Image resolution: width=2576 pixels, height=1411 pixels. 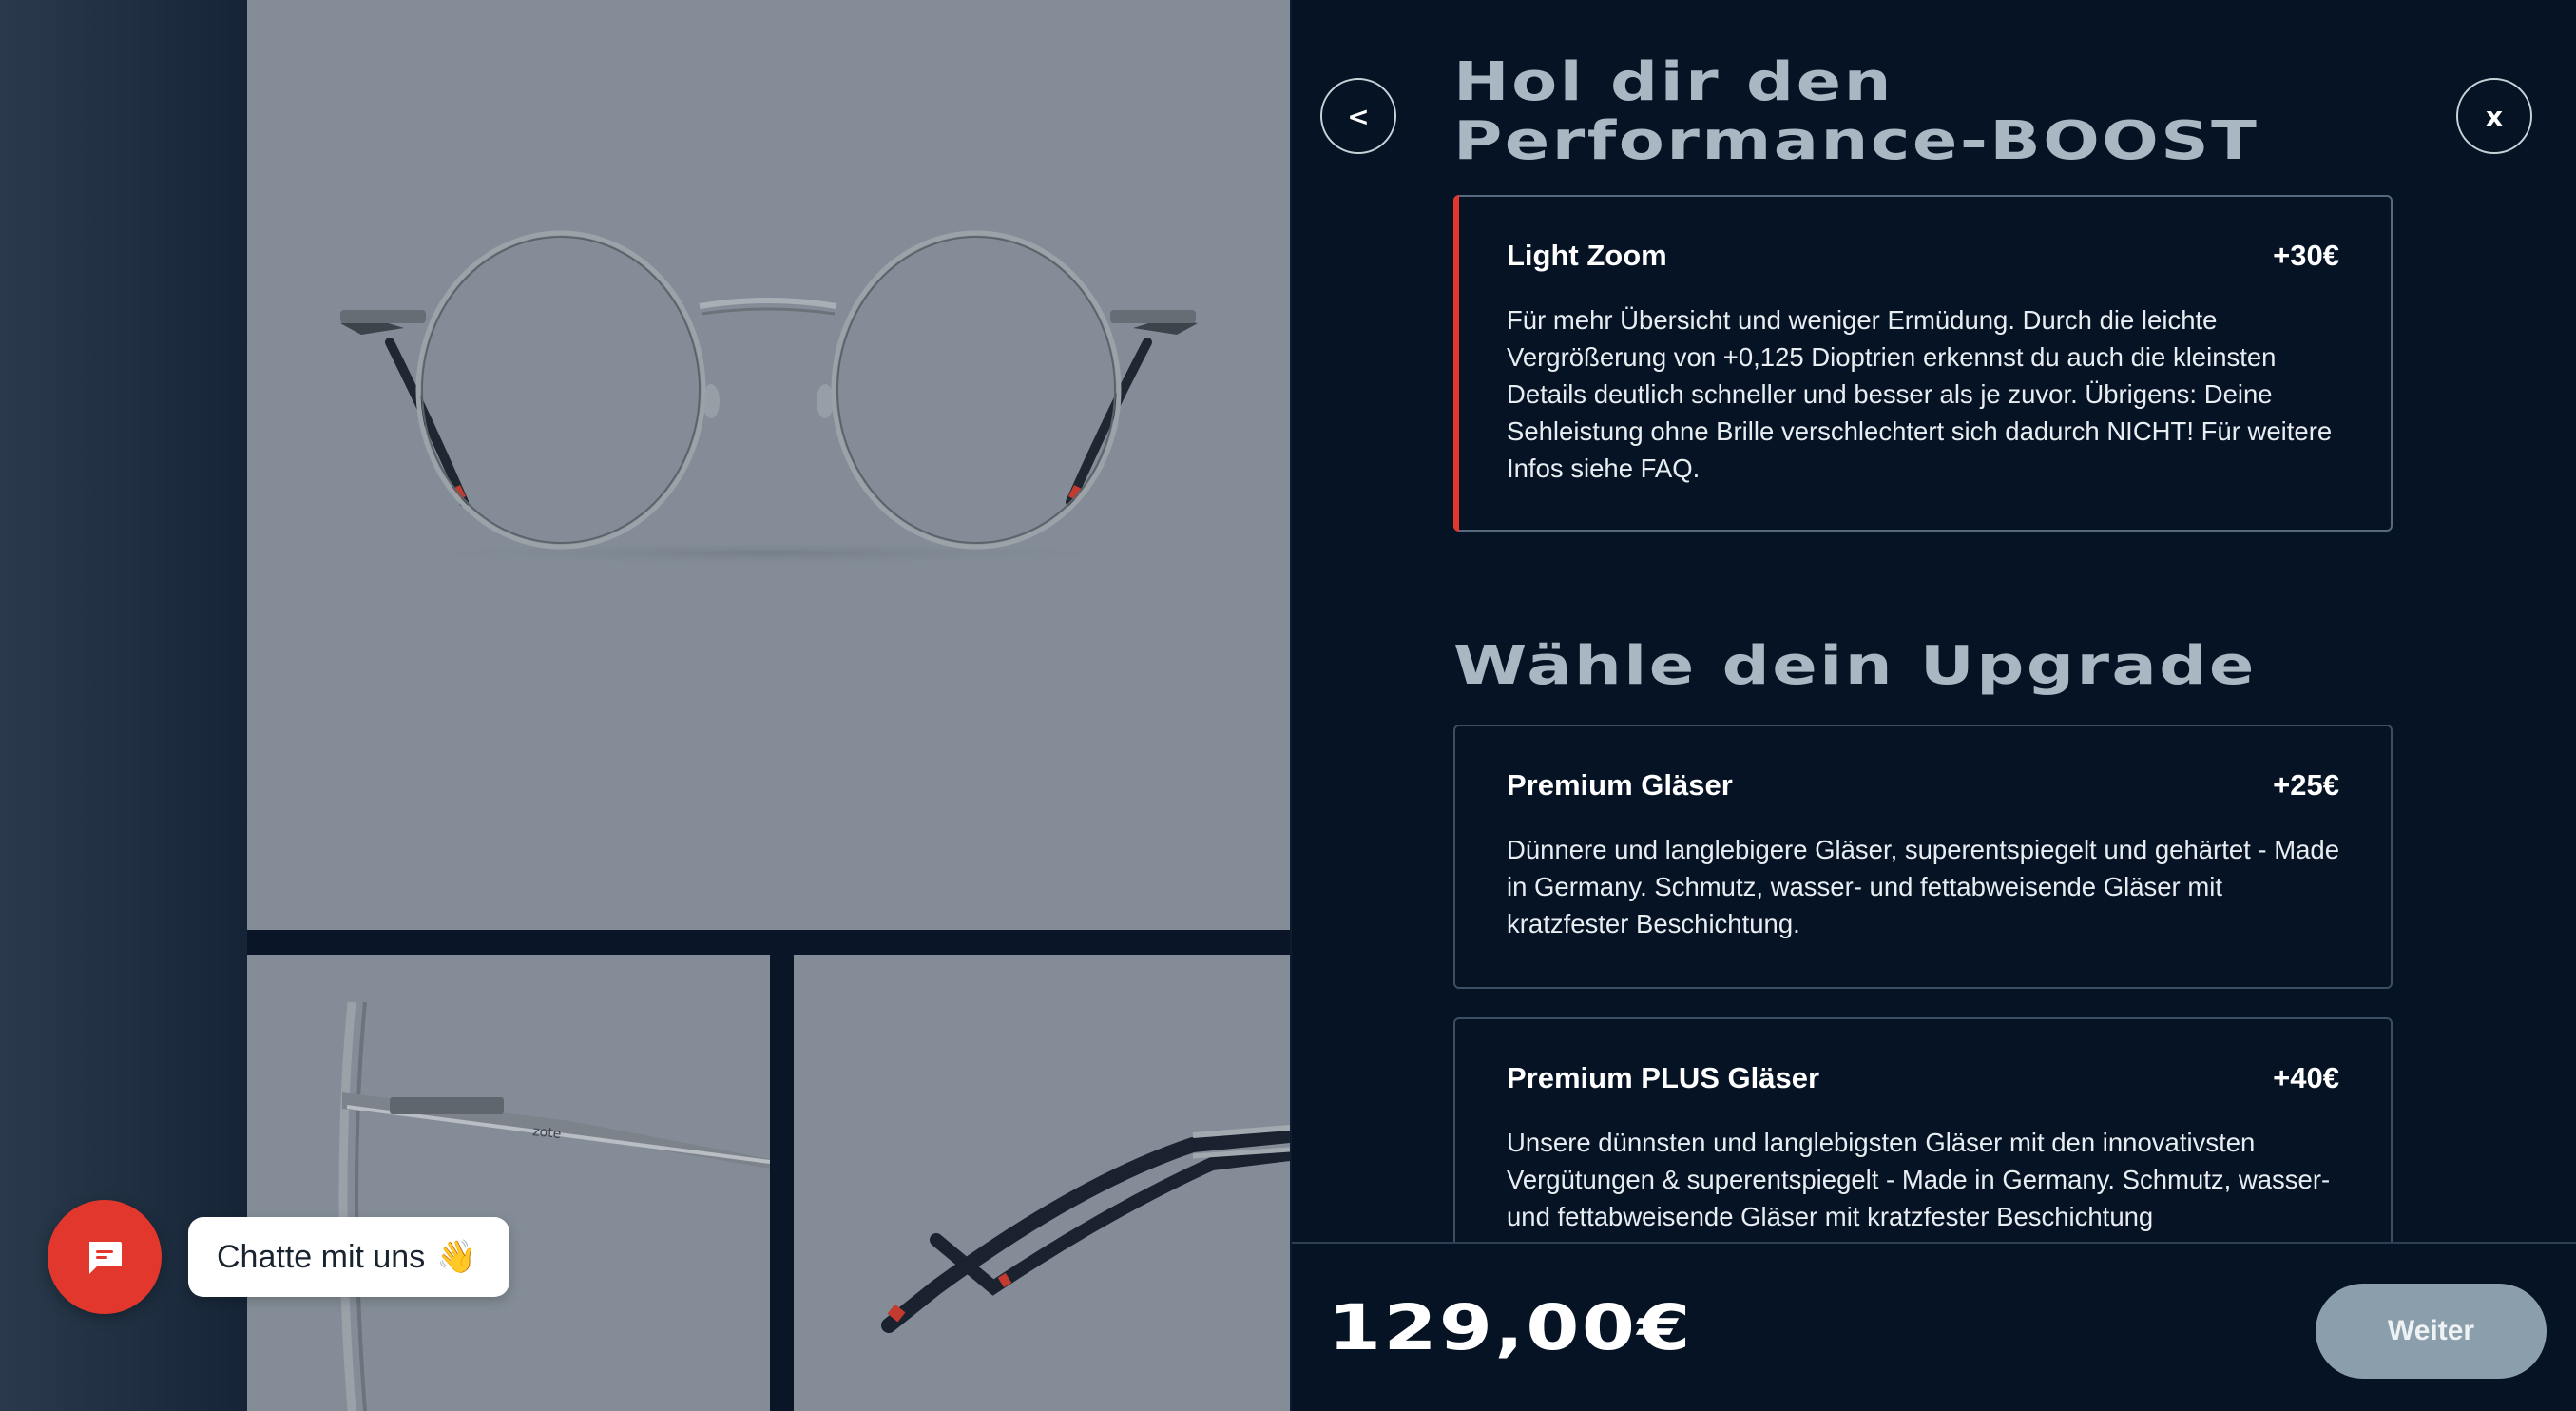 I want to click on chat-button, so click(x=105, y=1257).